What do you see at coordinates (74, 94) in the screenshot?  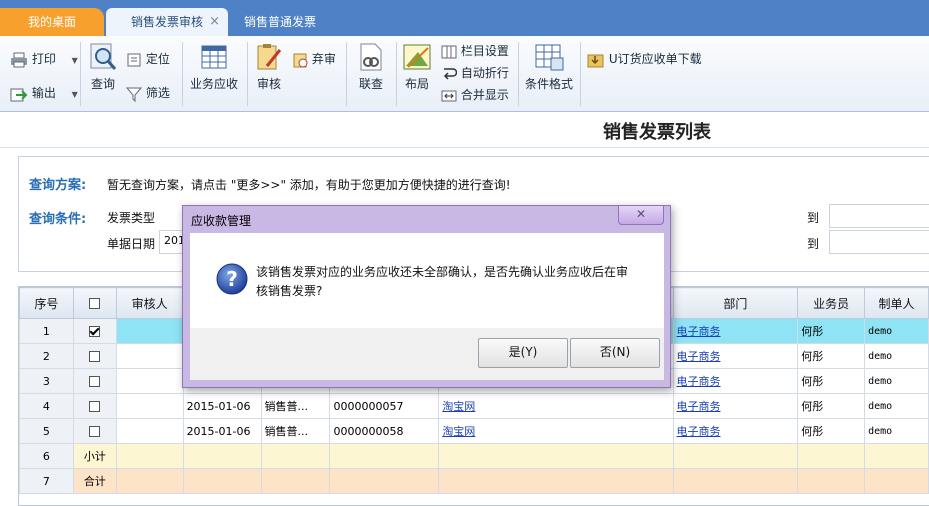 I see `chevron-down-icon: ▼` at bounding box center [74, 94].